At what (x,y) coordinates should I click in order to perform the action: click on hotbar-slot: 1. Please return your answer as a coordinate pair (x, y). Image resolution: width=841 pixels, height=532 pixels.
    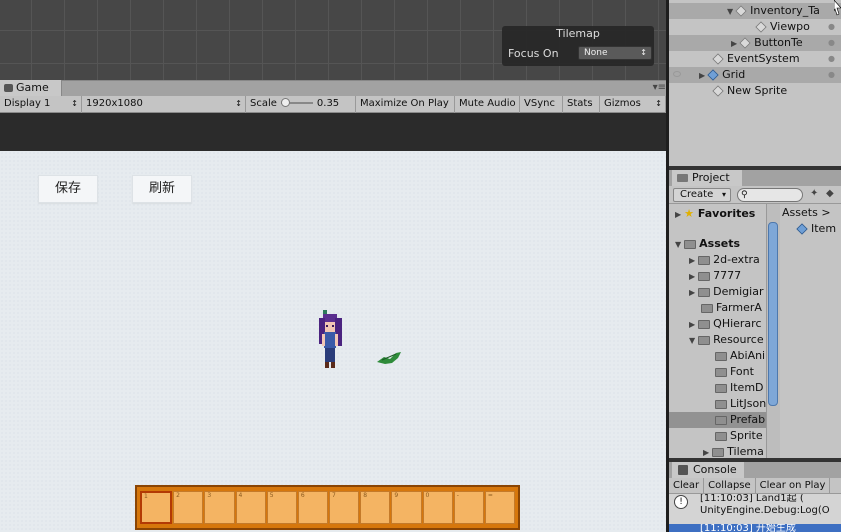
    Looking at the image, I should click on (156, 507).